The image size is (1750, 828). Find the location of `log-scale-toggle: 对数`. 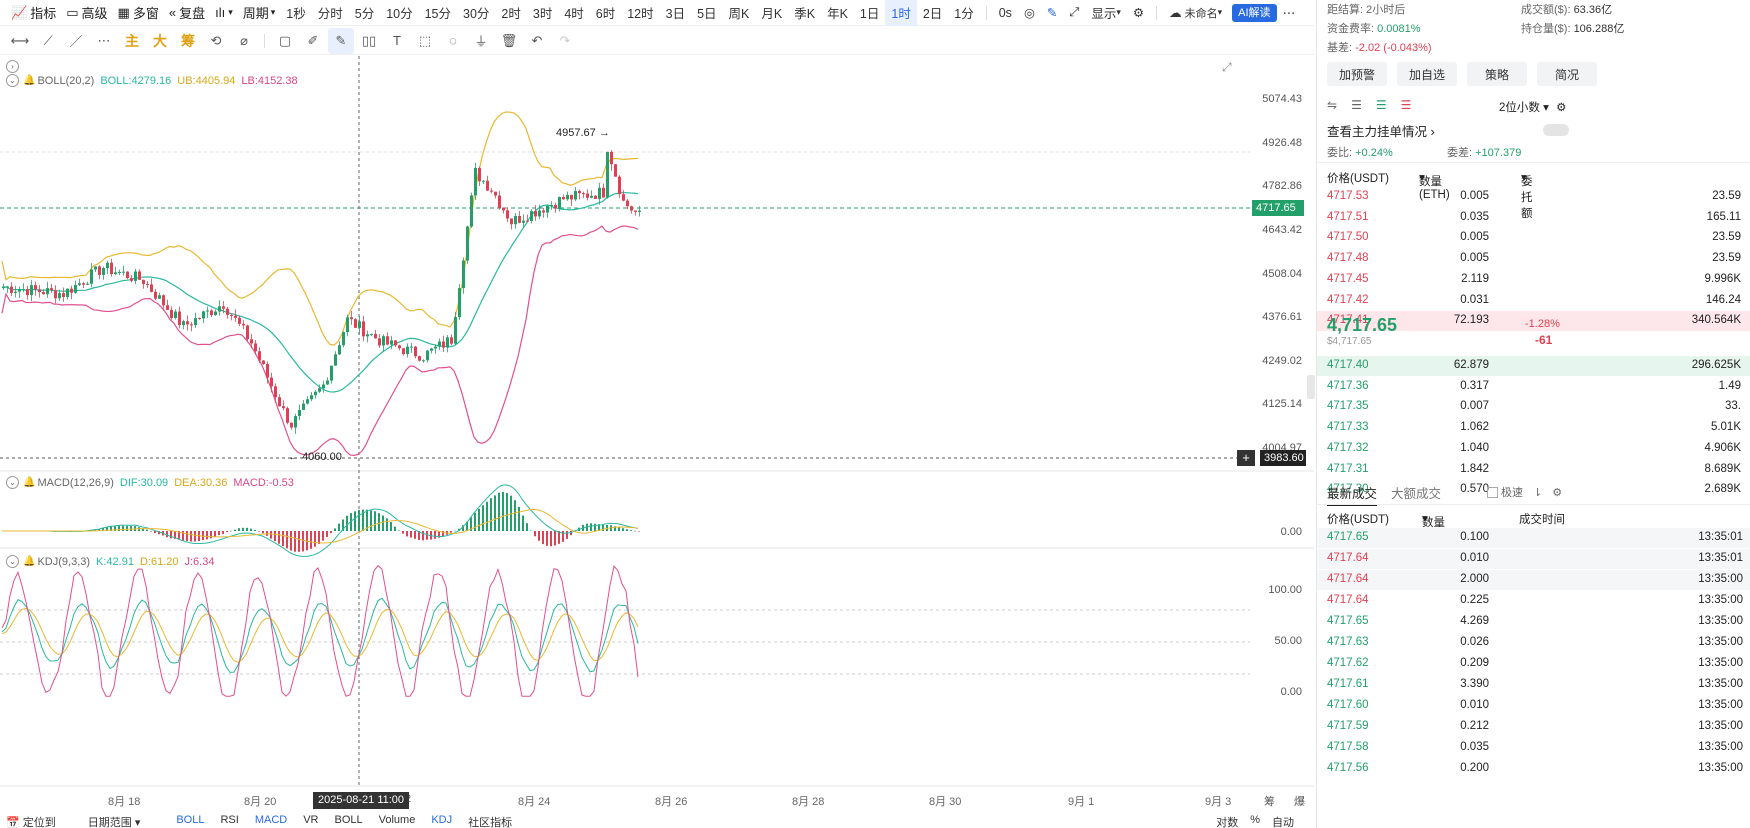

log-scale-toggle: 对数 is located at coordinates (1227, 821).